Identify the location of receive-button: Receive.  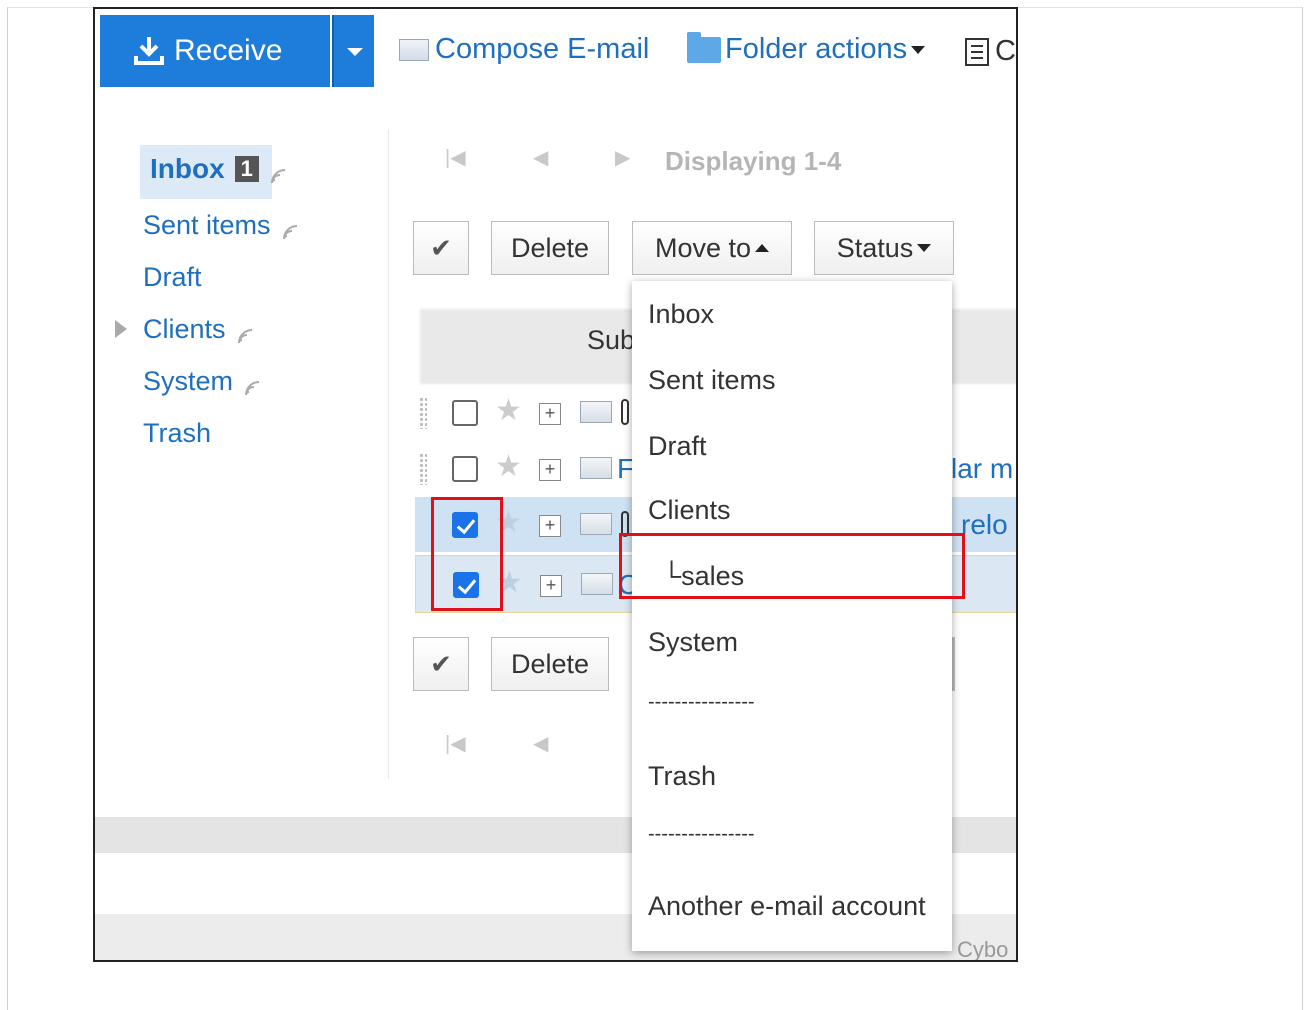
(215, 51).